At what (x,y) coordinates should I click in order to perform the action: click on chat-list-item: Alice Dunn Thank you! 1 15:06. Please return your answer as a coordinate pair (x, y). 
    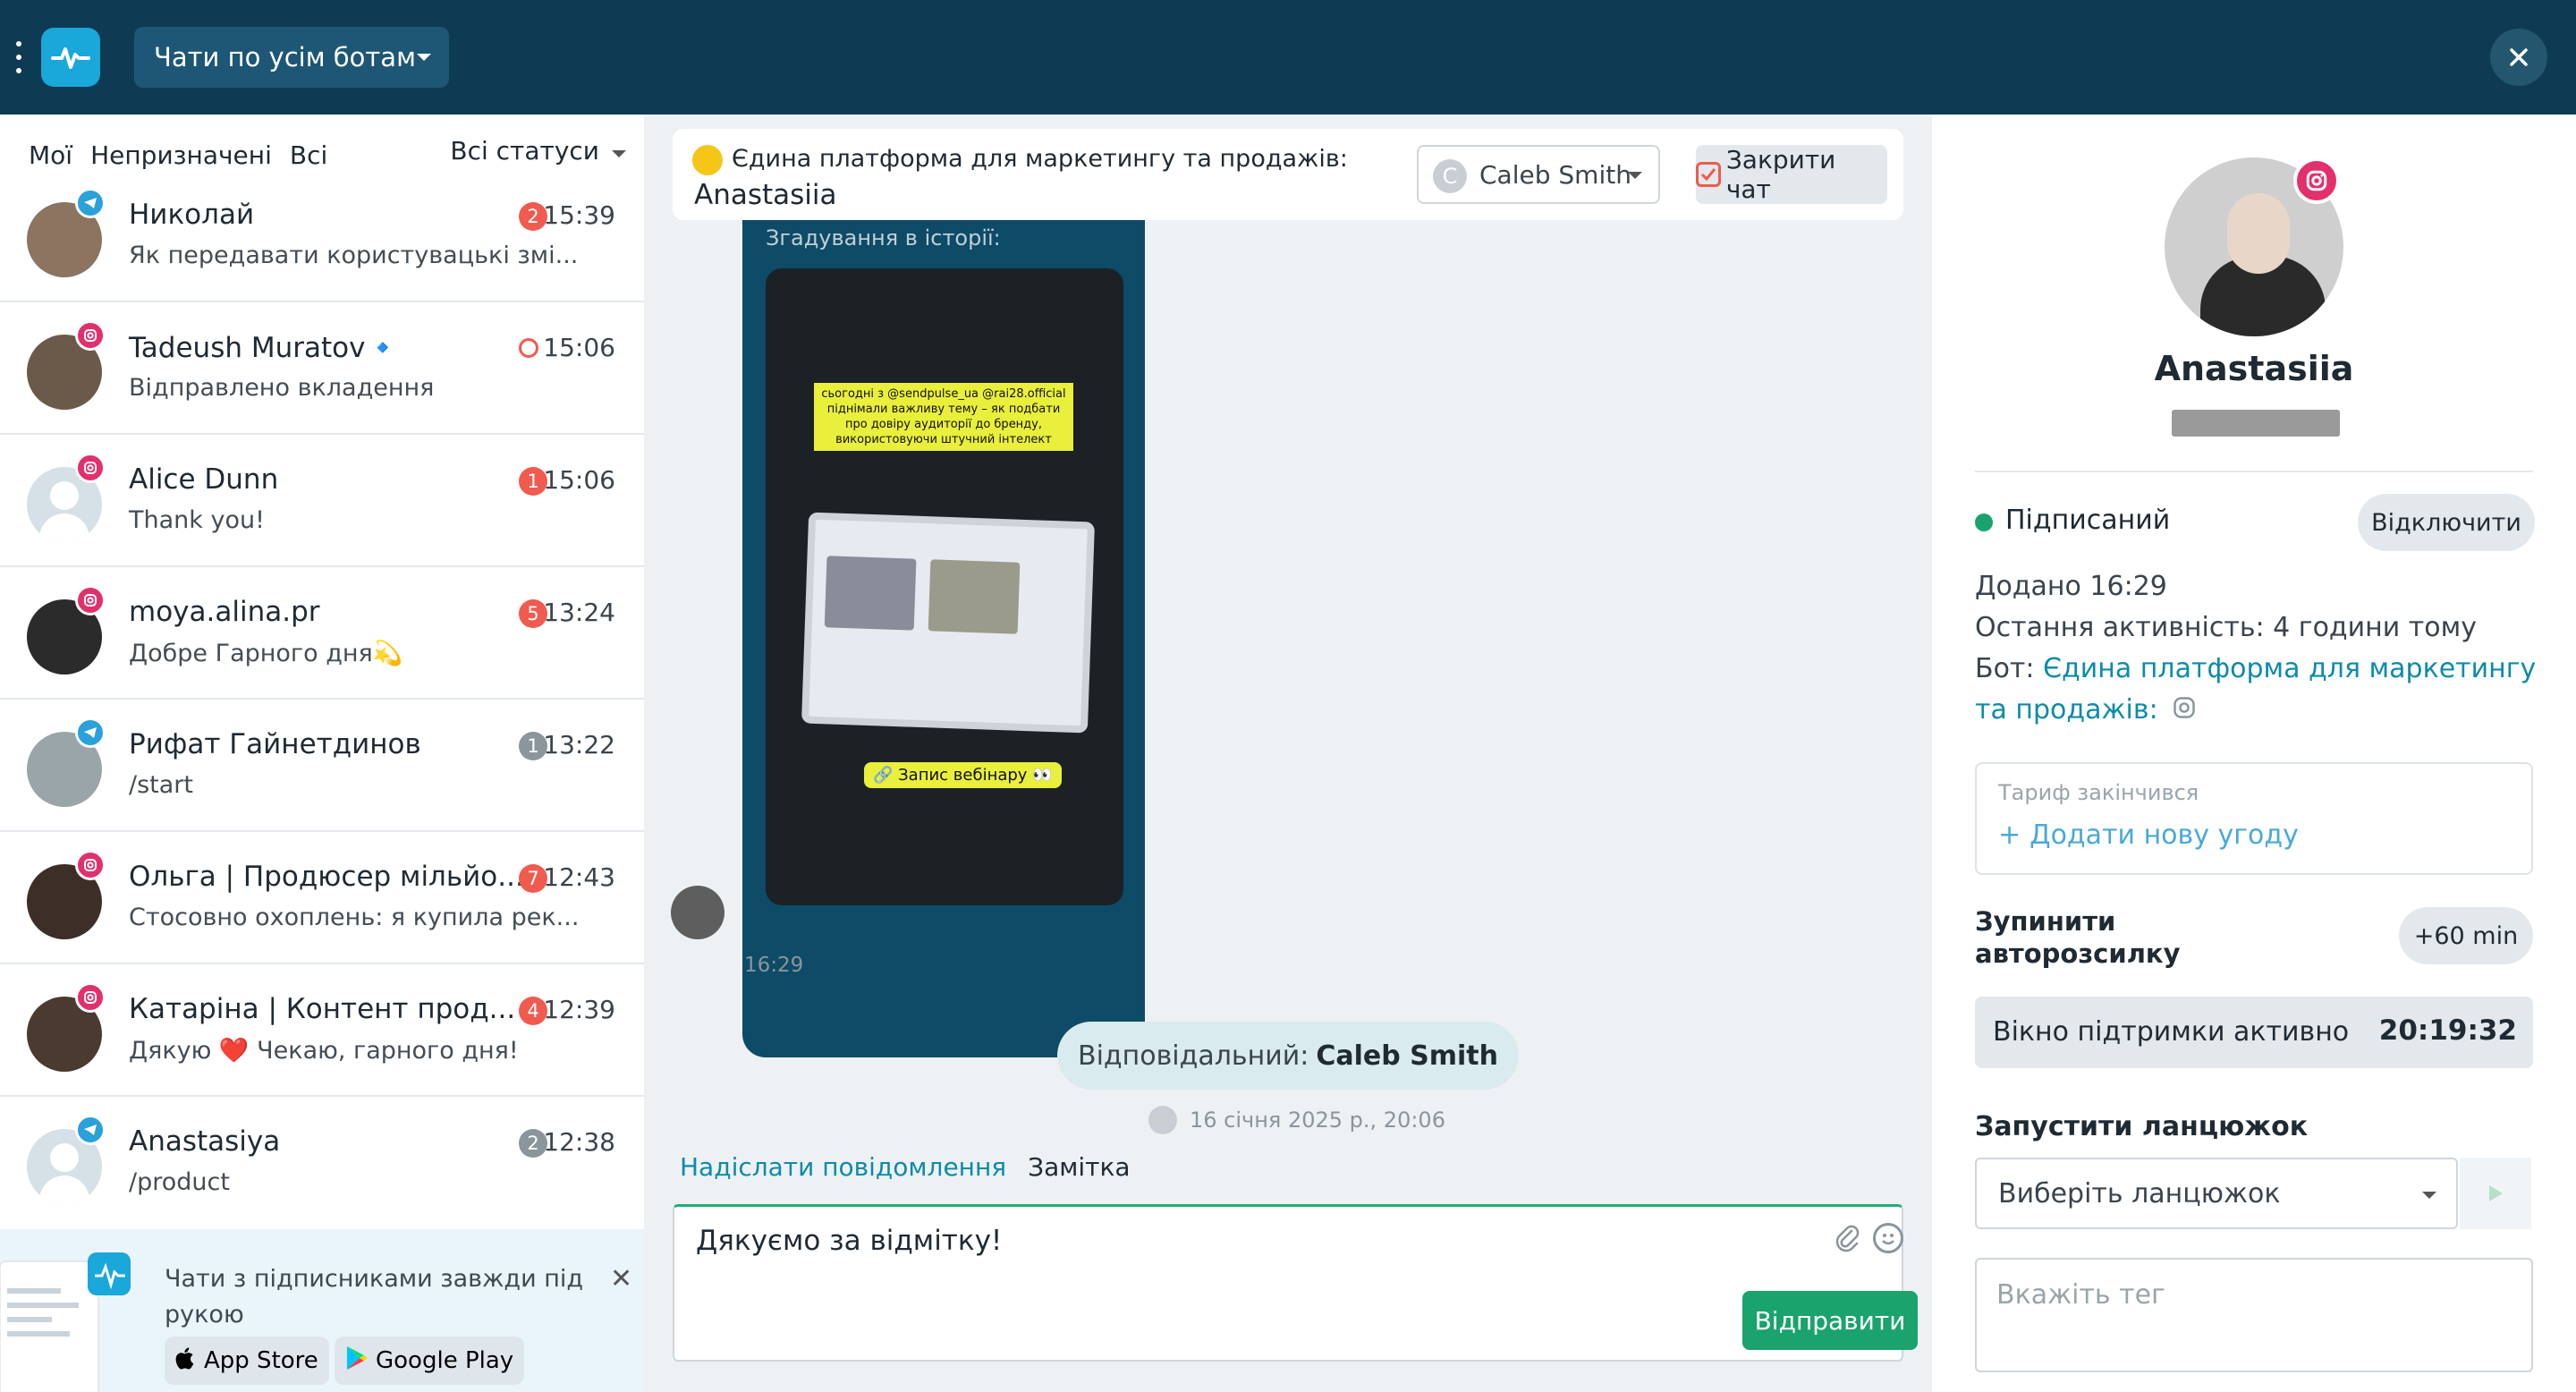
    Looking at the image, I should click on (322, 501).